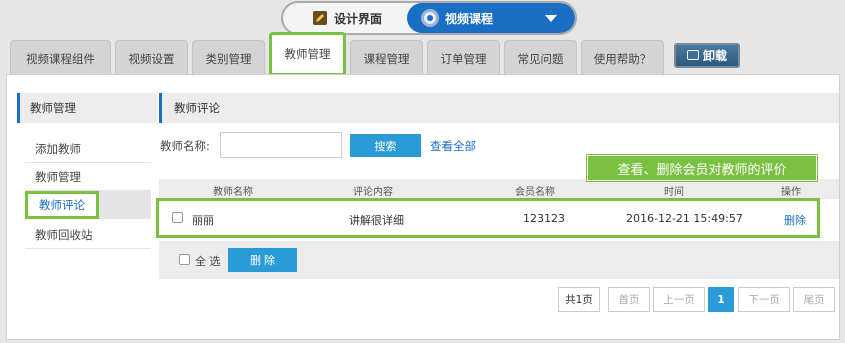  I want to click on teacher-name-input, so click(281, 145).